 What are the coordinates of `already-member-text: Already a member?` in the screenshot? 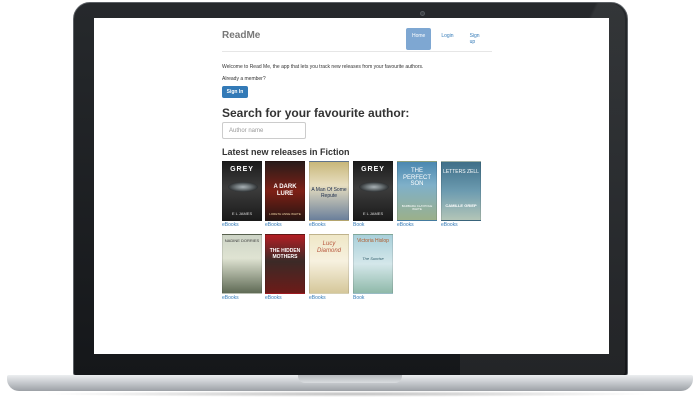 It's located at (244, 79).